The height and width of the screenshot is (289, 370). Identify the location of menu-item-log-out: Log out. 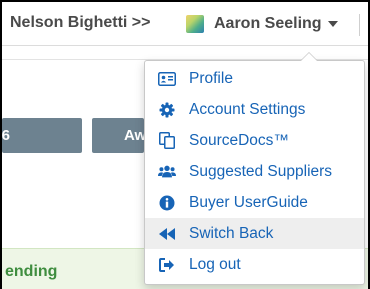
(254, 264).